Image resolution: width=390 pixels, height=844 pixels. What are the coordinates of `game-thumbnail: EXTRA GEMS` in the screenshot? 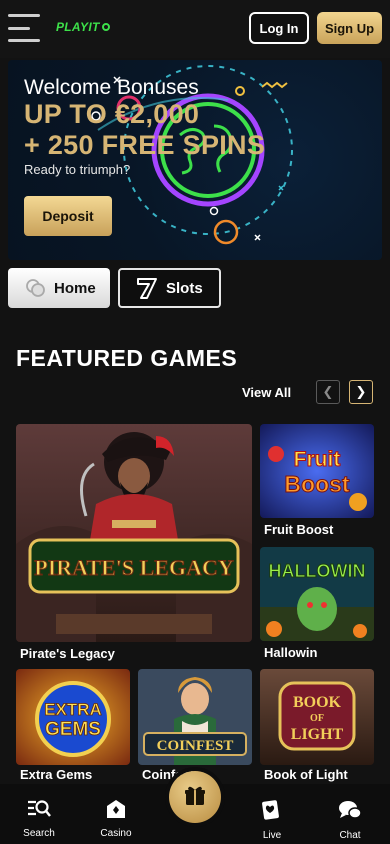 It's located at (73, 717).